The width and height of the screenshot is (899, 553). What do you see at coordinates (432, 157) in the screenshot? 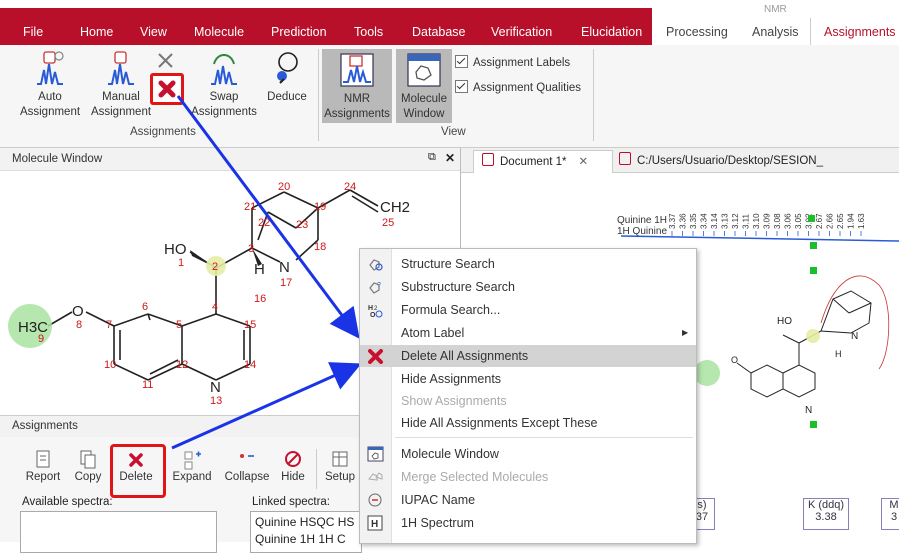
I see `dock-icon: ⧉` at bounding box center [432, 157].